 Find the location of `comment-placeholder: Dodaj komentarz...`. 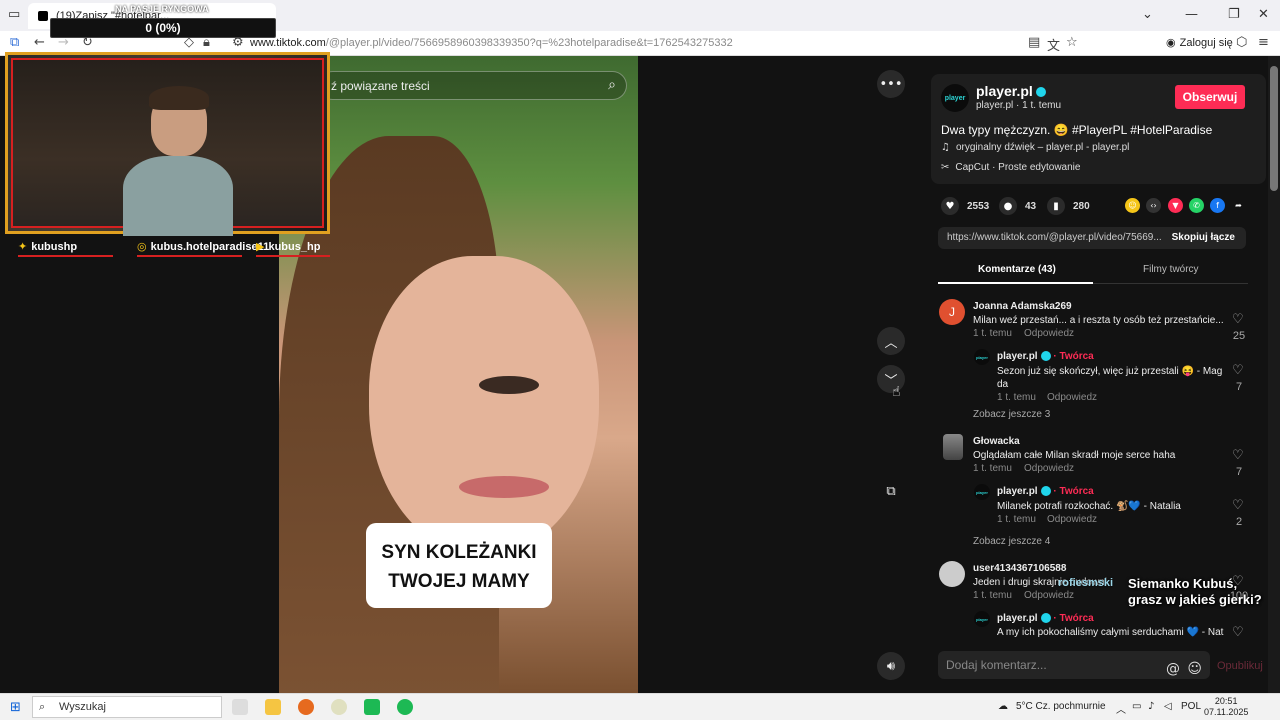

comment-placeholder: Dodaj komentarz... is located at coordinates (996, 665).